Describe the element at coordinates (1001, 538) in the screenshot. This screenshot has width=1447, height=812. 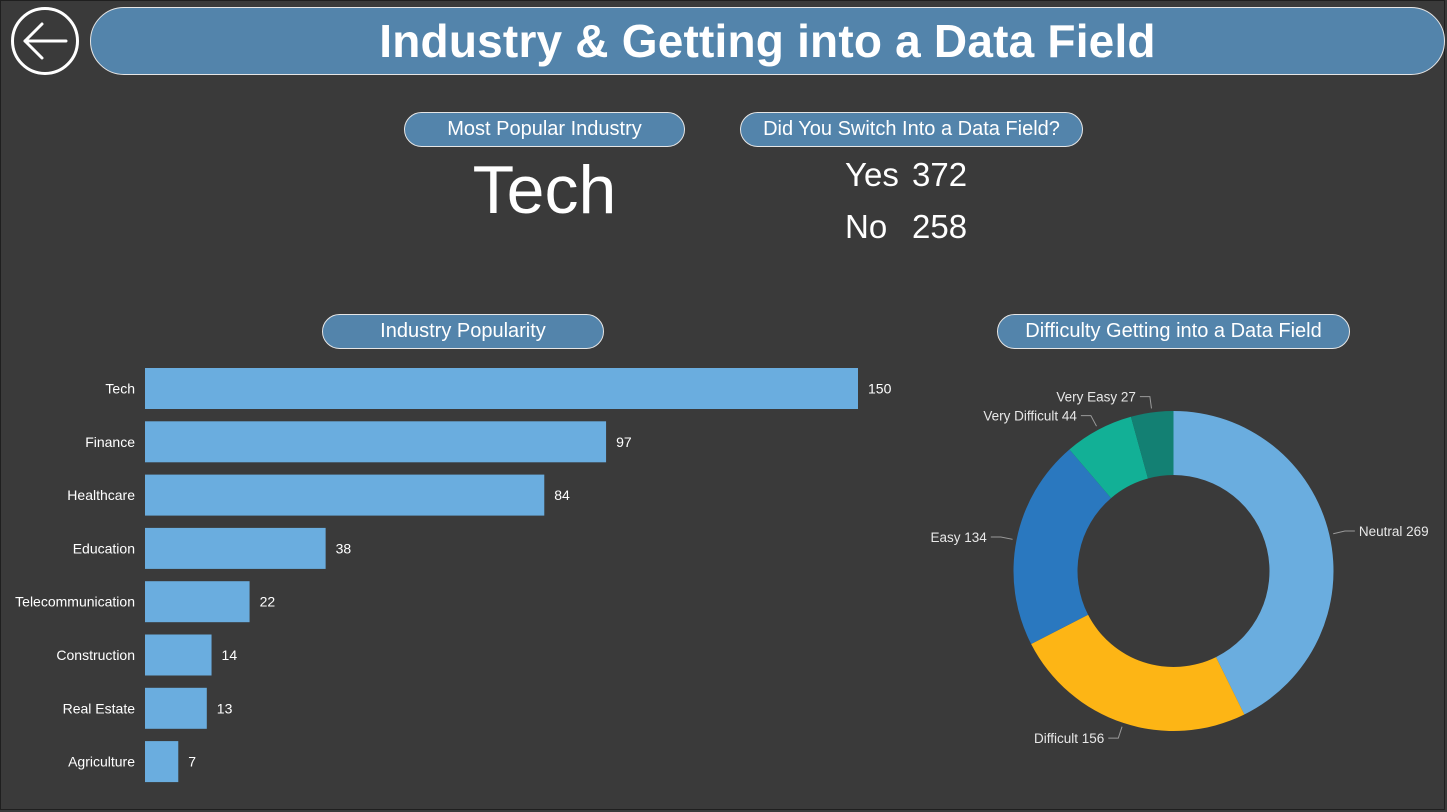
I see `donut-leader-easy` at that location.